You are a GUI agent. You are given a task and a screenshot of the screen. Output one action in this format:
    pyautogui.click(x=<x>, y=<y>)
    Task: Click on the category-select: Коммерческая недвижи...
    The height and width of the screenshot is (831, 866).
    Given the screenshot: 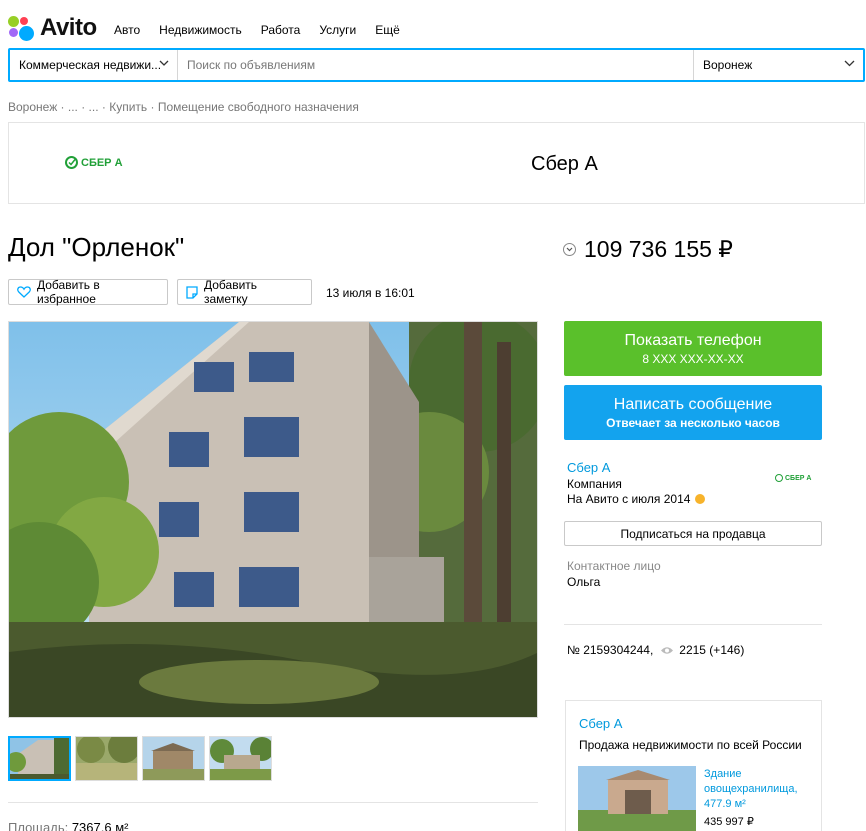 What is the action you would take?
    pyautogui.click(x=94, y=65)
    